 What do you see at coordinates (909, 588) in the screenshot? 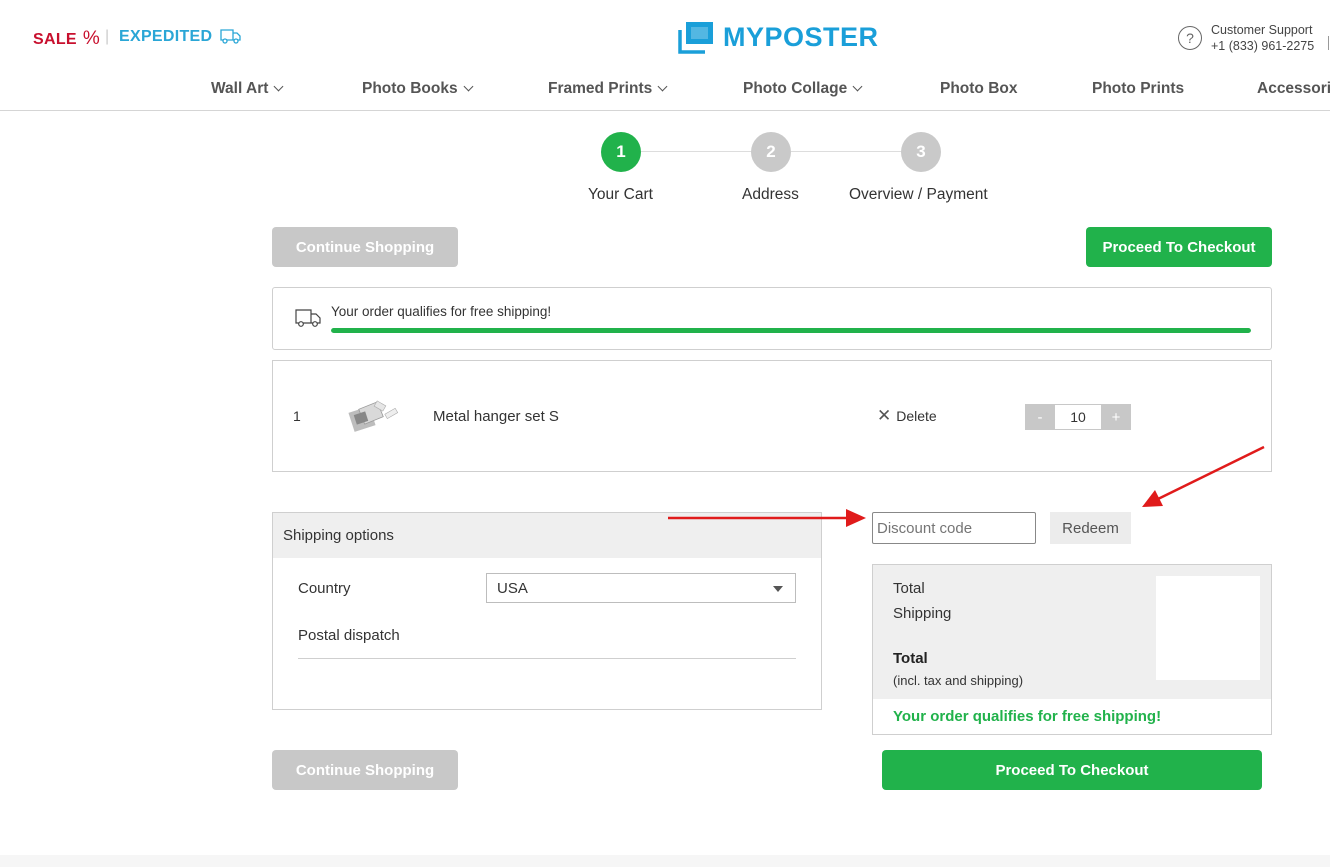
I see `subtotal-label: Total` at bounding box center [909, 588].